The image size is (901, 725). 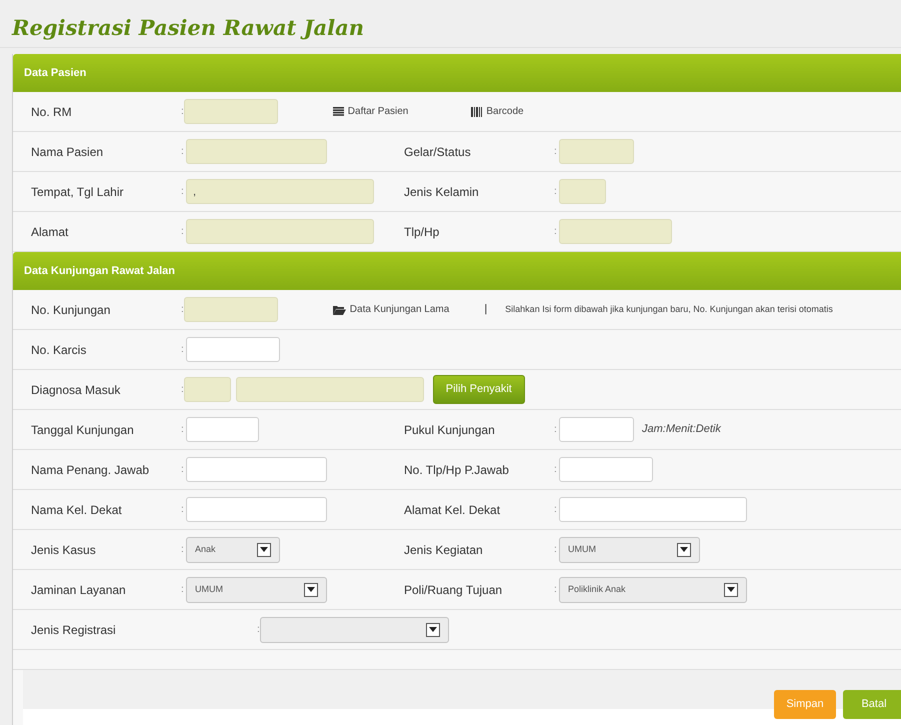 What do you see at coordinates (438, 152) in the screenshot?
I see `field-label: Gelar/Status` at bounding box center [438, 152].